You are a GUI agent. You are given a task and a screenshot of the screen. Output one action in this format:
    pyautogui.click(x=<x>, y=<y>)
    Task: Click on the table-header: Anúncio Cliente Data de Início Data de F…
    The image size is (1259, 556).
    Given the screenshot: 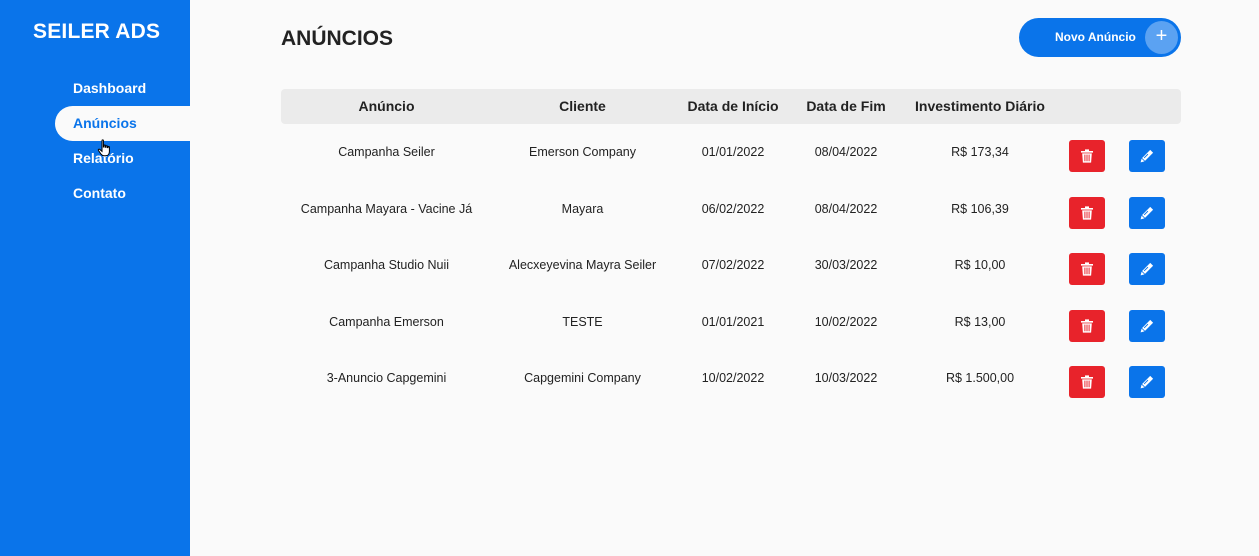 What is the action you would take?
    pyautogui.click(x=731, y=106)
    